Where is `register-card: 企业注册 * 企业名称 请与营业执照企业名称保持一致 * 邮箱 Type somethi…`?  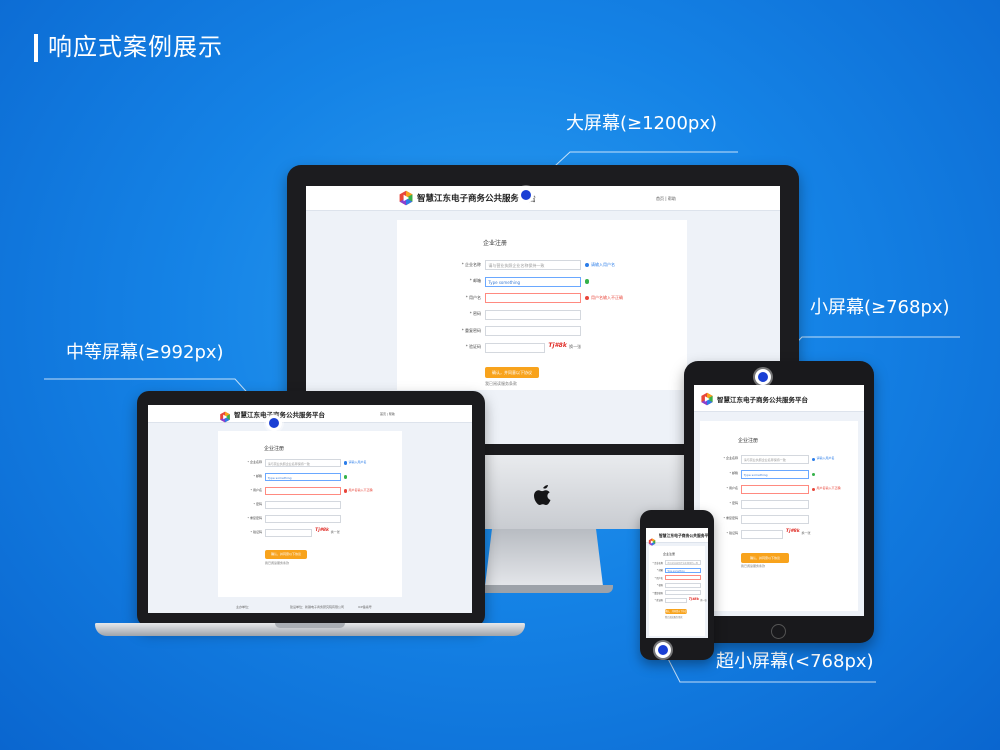
register-card: 企业注册 * 企业名称 请与营业执照企业名称保持一致 * 邮箱 Type somethi… is located at coordinates (678, 591).